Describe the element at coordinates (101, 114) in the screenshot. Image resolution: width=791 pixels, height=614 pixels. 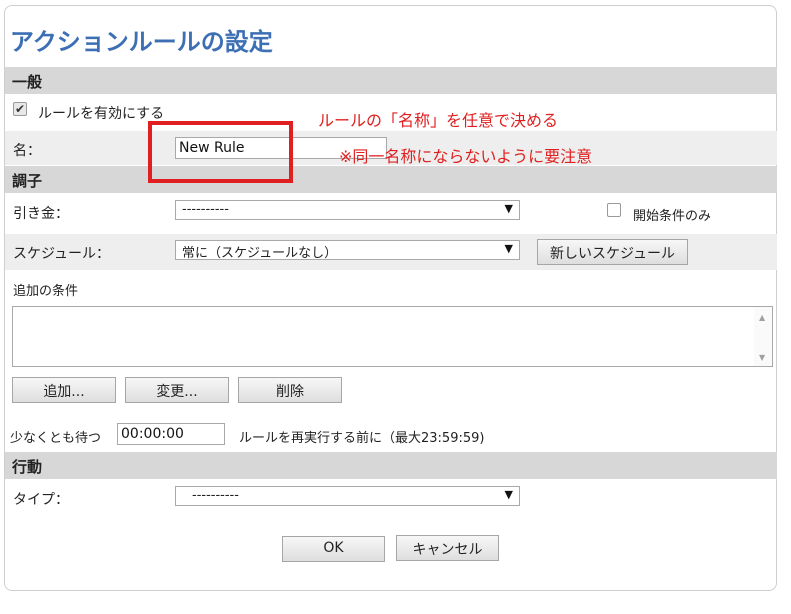
I see `enable-rule-label: ルールを有効にする` at that location.